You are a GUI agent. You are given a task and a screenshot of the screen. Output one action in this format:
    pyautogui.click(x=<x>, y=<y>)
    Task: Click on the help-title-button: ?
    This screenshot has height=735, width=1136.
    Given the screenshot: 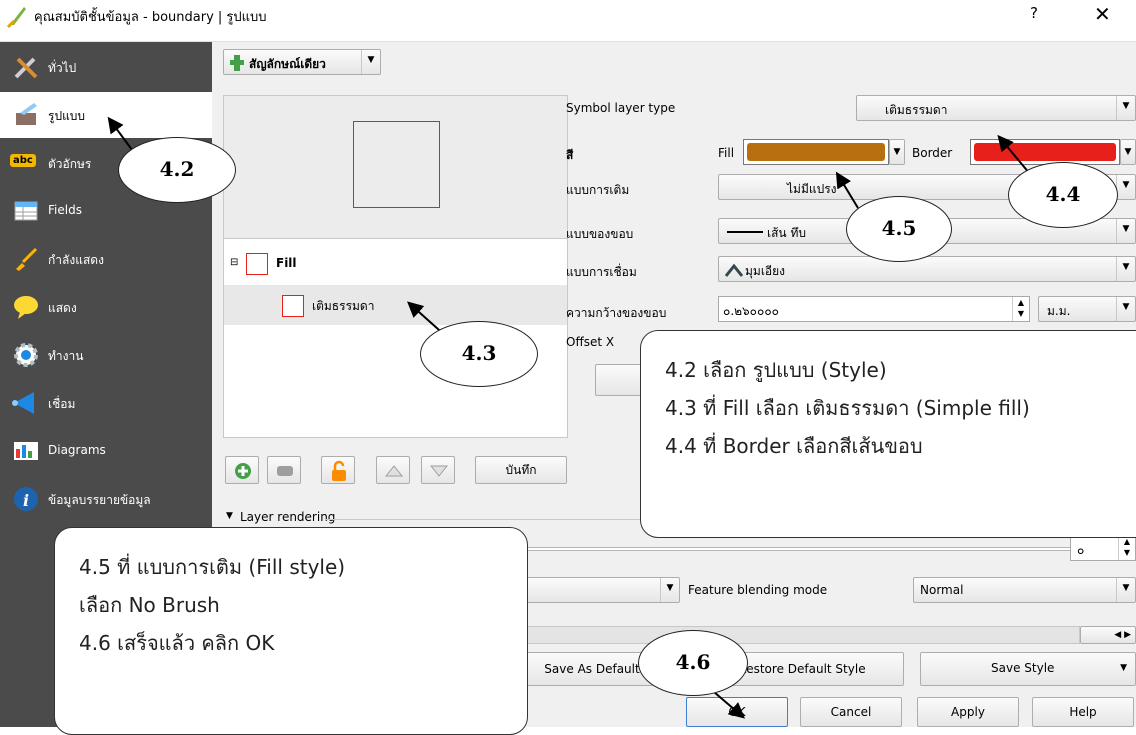 What is the action you would take?
    pyautogui.click(x=1034, y=13)
    